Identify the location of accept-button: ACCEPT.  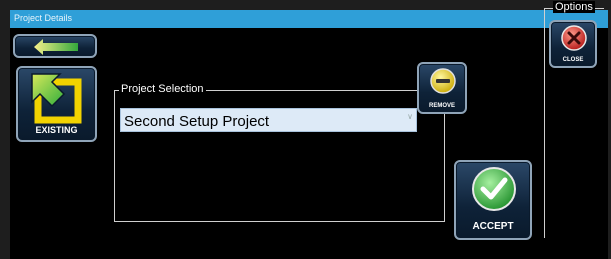
(493, 200).